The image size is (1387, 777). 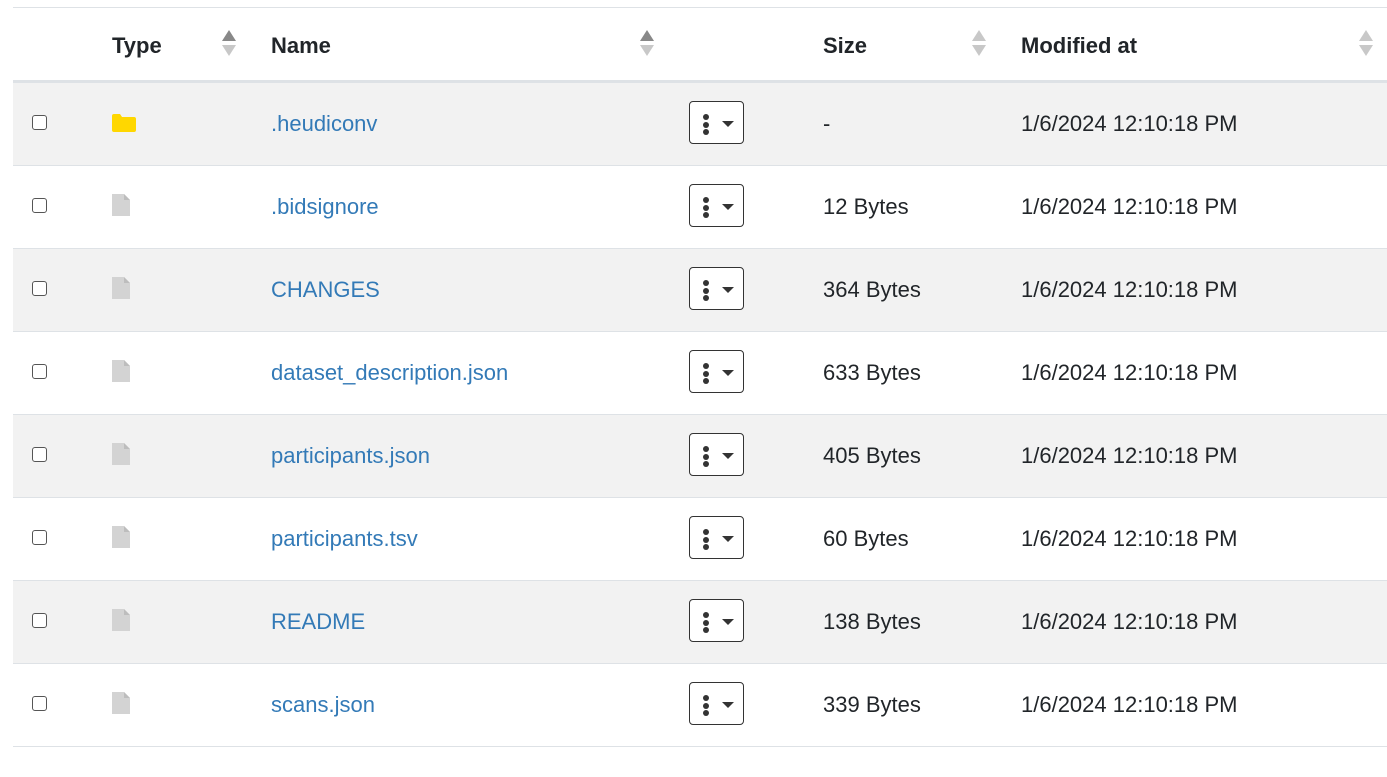 I want to click on file-name-link: .heudiconv, so click(x=324, y=124).